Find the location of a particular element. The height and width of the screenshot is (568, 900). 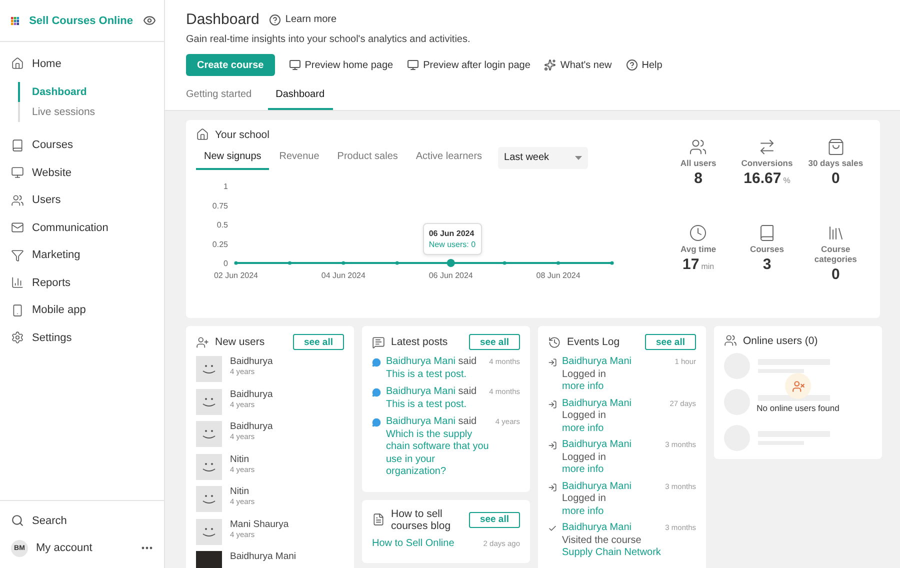

card-title: Latest posts is located at coordinates (410, 342).